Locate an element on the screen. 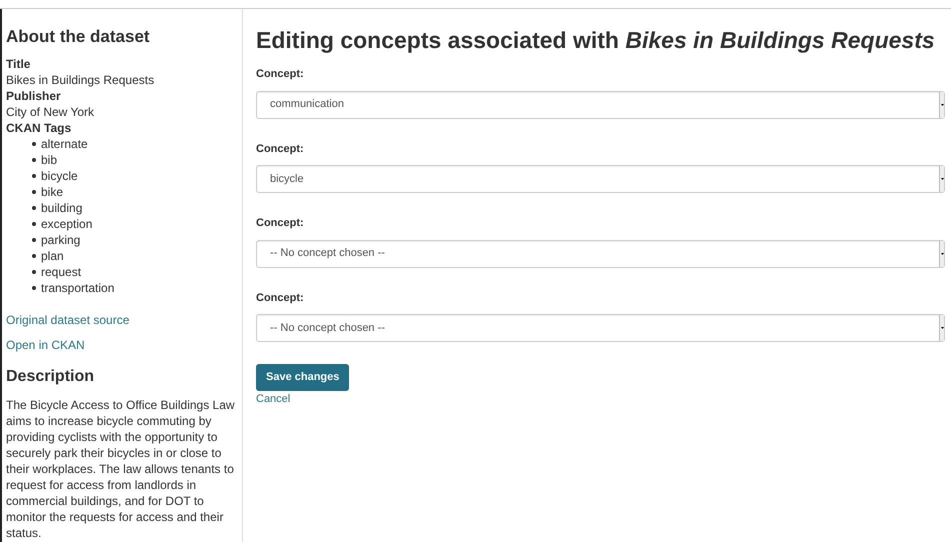 The width and height of the screenshot is (951, 542). page-heading: Editing concepts associated with Bikes in Buildings Requests is located at coordinates (596, 40).